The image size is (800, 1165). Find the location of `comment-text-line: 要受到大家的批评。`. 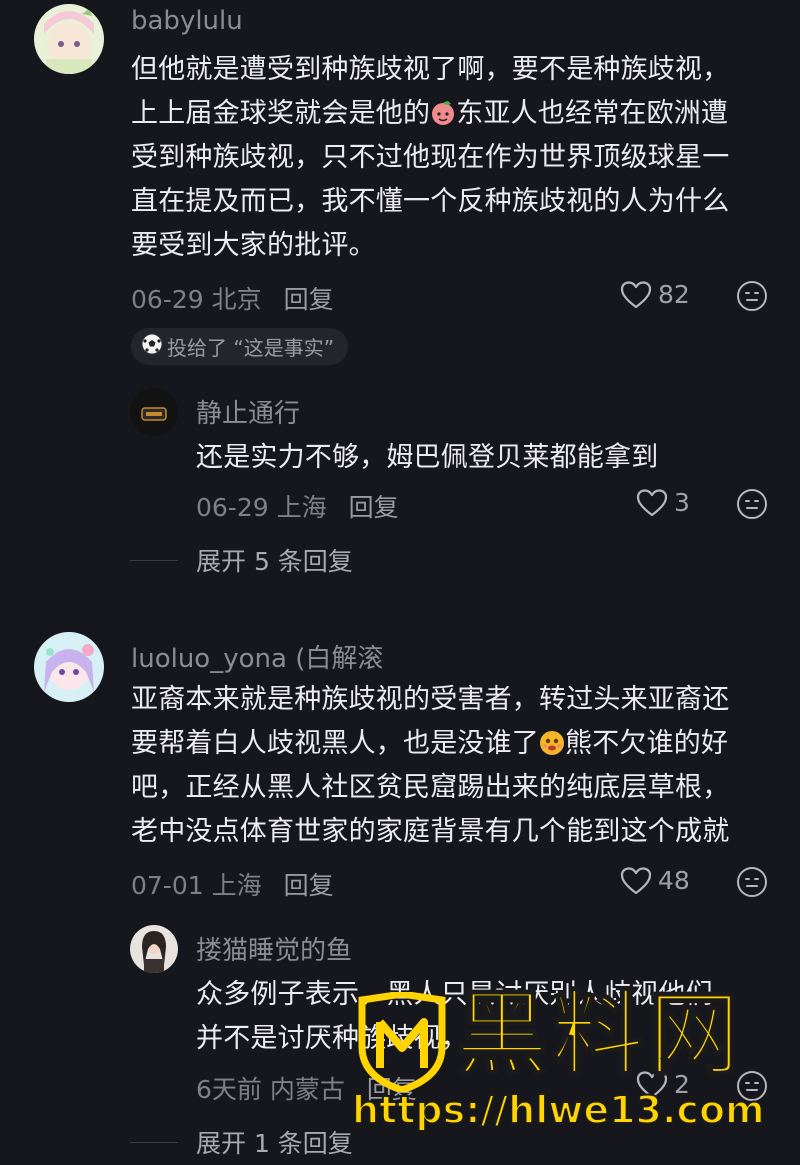

comment-text-line: 要受到大家的批评。 is located at coordinates (253, 245).